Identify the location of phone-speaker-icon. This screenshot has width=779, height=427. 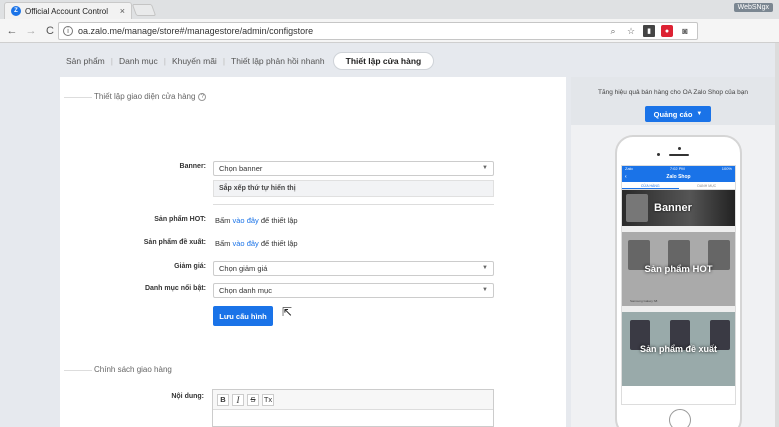
(679, 155).